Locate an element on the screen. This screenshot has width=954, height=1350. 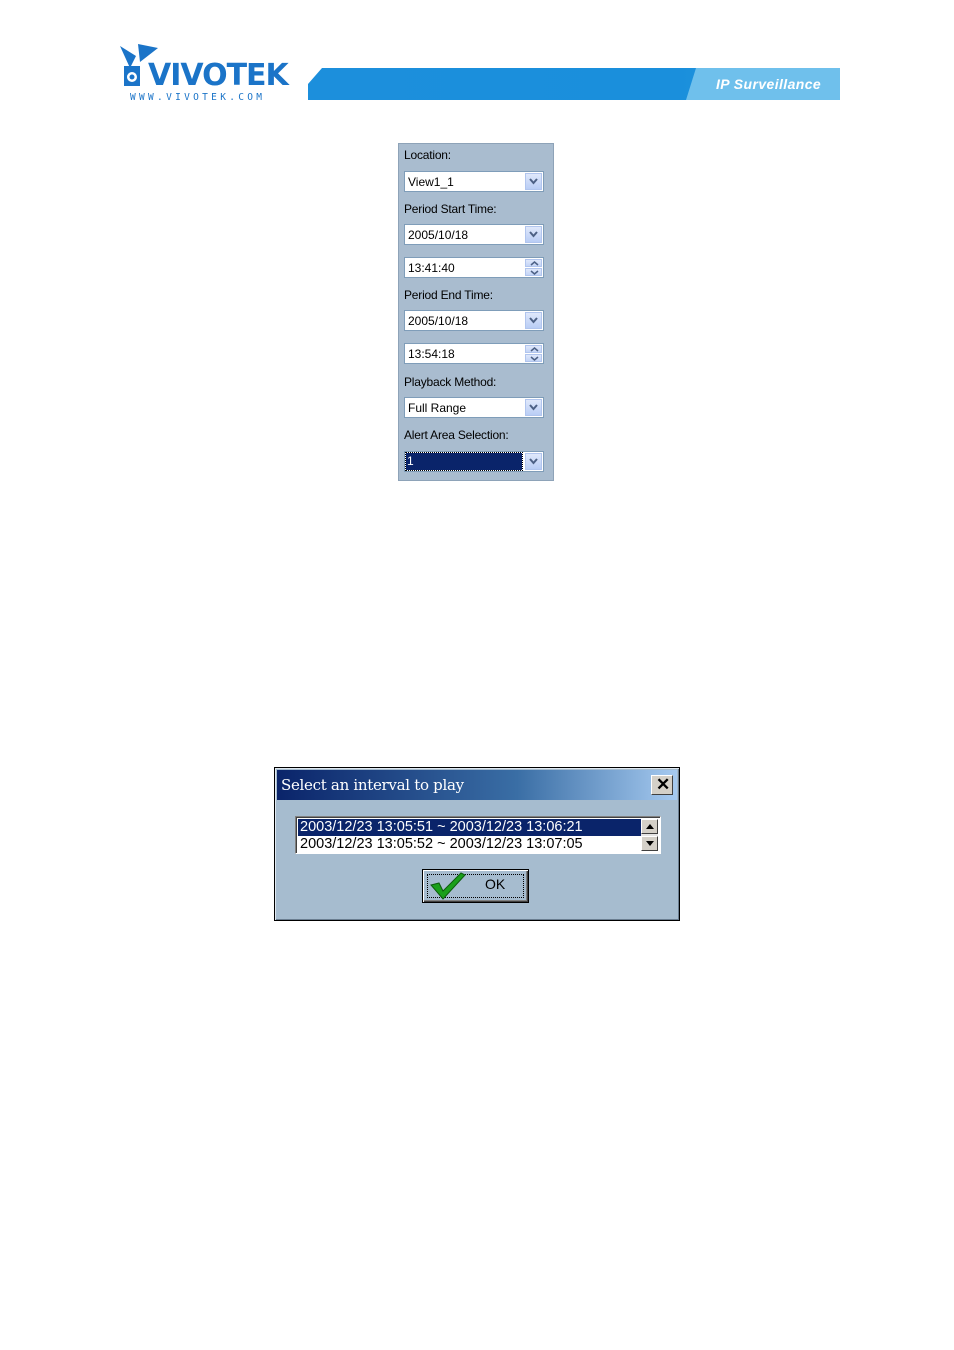
dialog-titlebar: Select an interval to play ✕ is located at coordinates (477, 785).